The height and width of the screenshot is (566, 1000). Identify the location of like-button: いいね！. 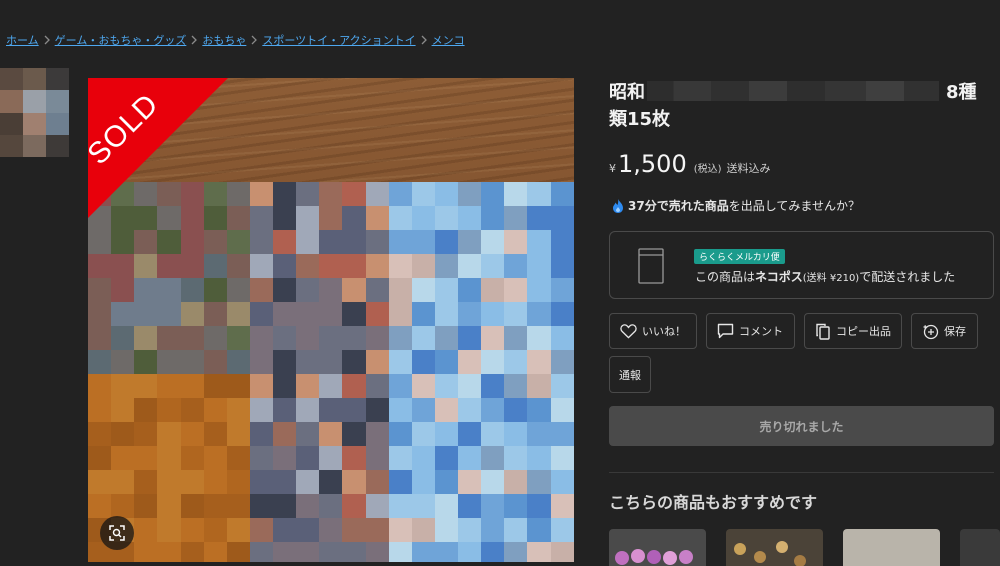
(653, 331).